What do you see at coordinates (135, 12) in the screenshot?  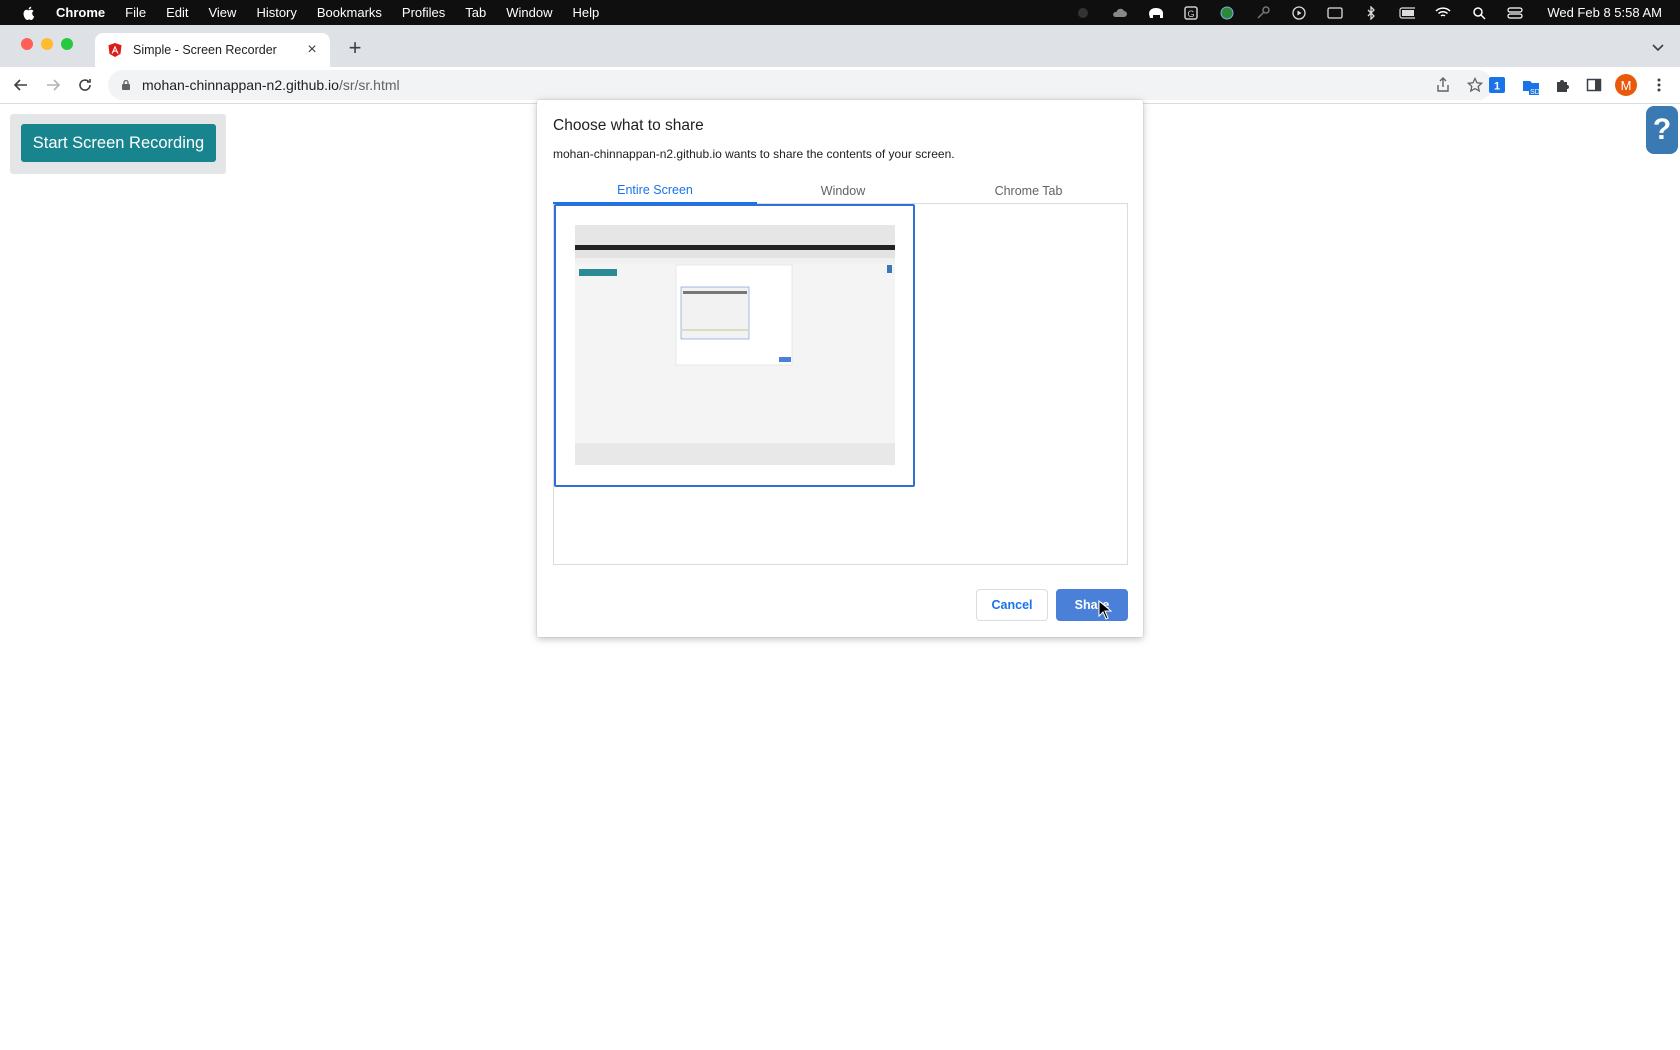 I see `menu-file: File` at bounding box center [135, 12].